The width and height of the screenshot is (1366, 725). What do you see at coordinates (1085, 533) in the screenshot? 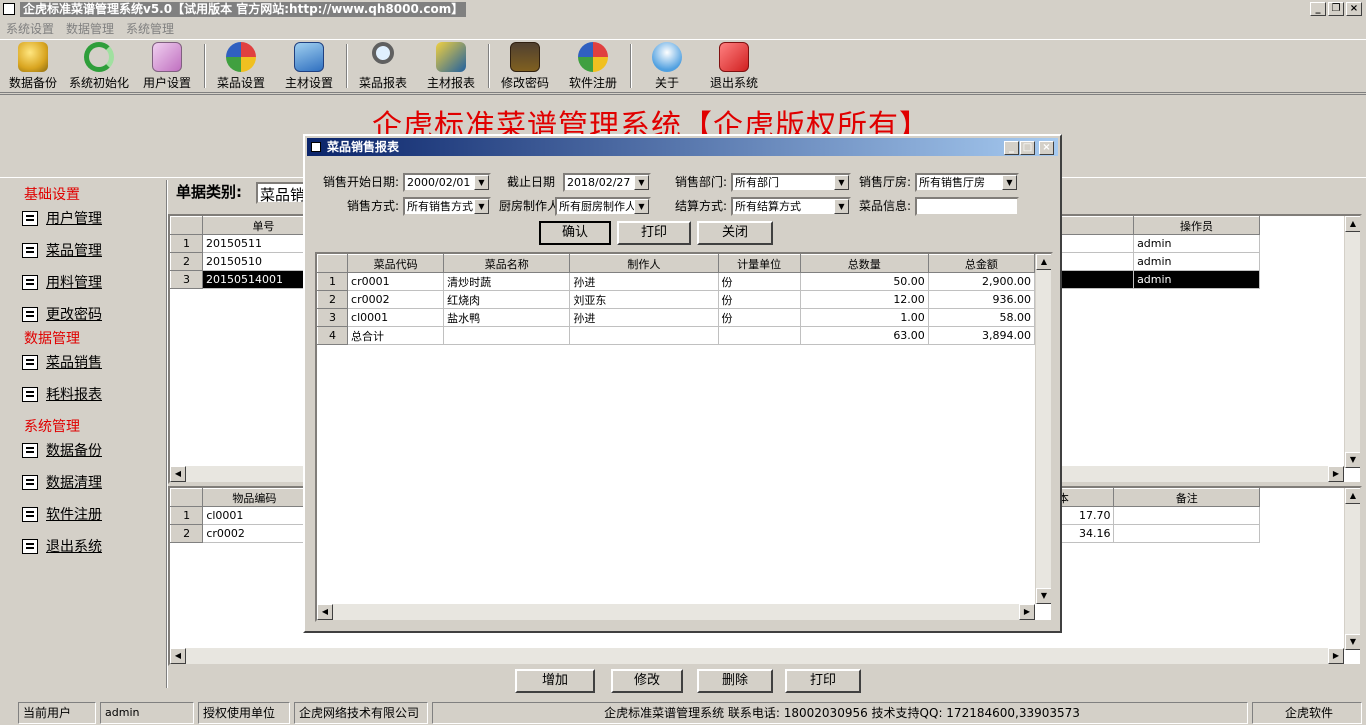
I see `cell-cost: 34.16` at bounding box center [1085, 533].